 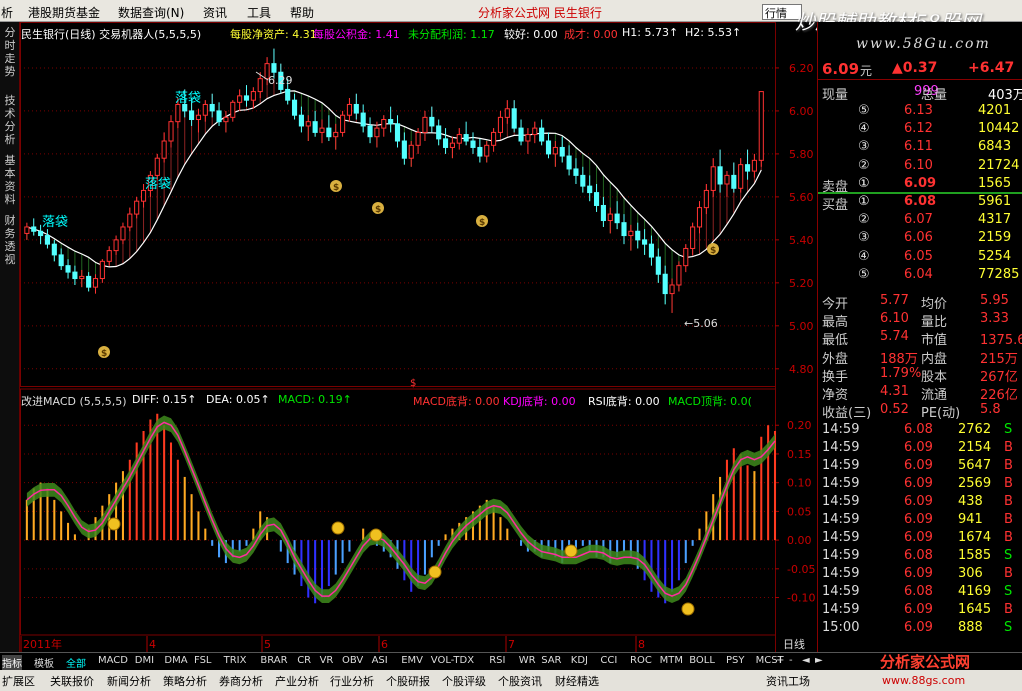 What do you see at coordinates (806, 660) in the screenshot?
I see `nav-arrow-2: ◄` at bounding box center [806, 660].